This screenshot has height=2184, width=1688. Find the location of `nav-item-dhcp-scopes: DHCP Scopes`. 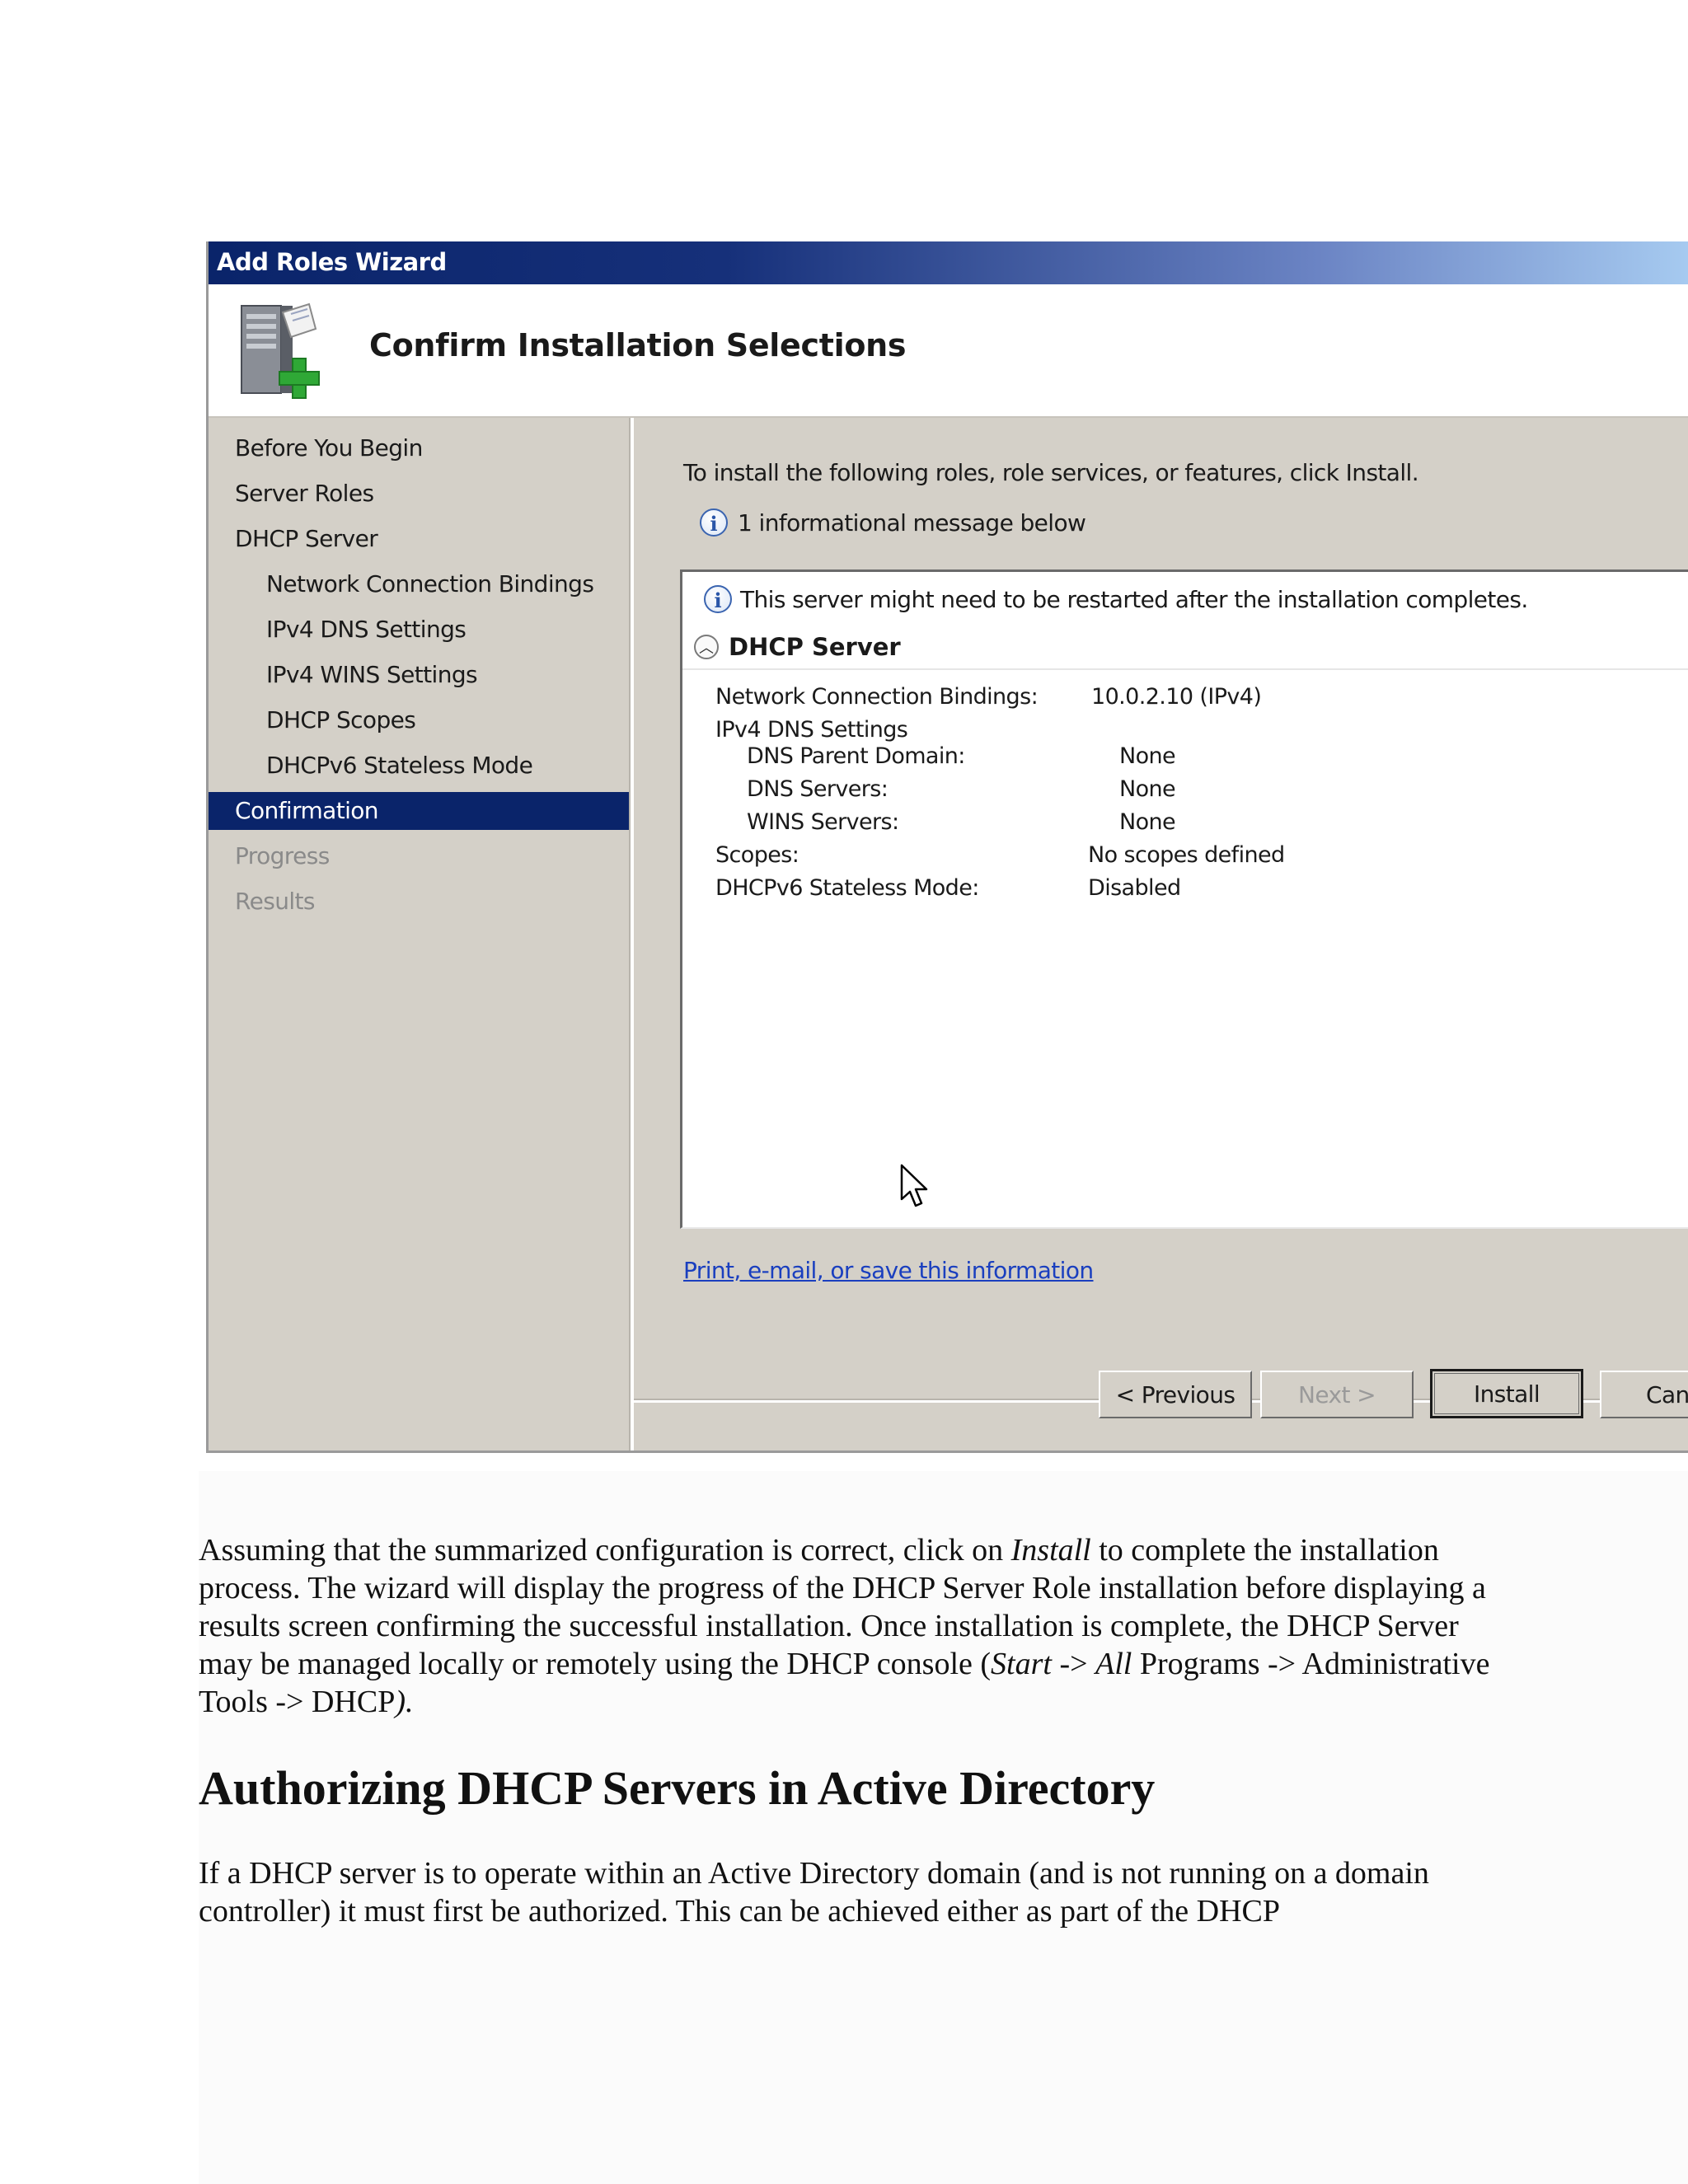

nav-item-dhcp-scopes: DHCP Scopes is located at coordinates (419, 720).